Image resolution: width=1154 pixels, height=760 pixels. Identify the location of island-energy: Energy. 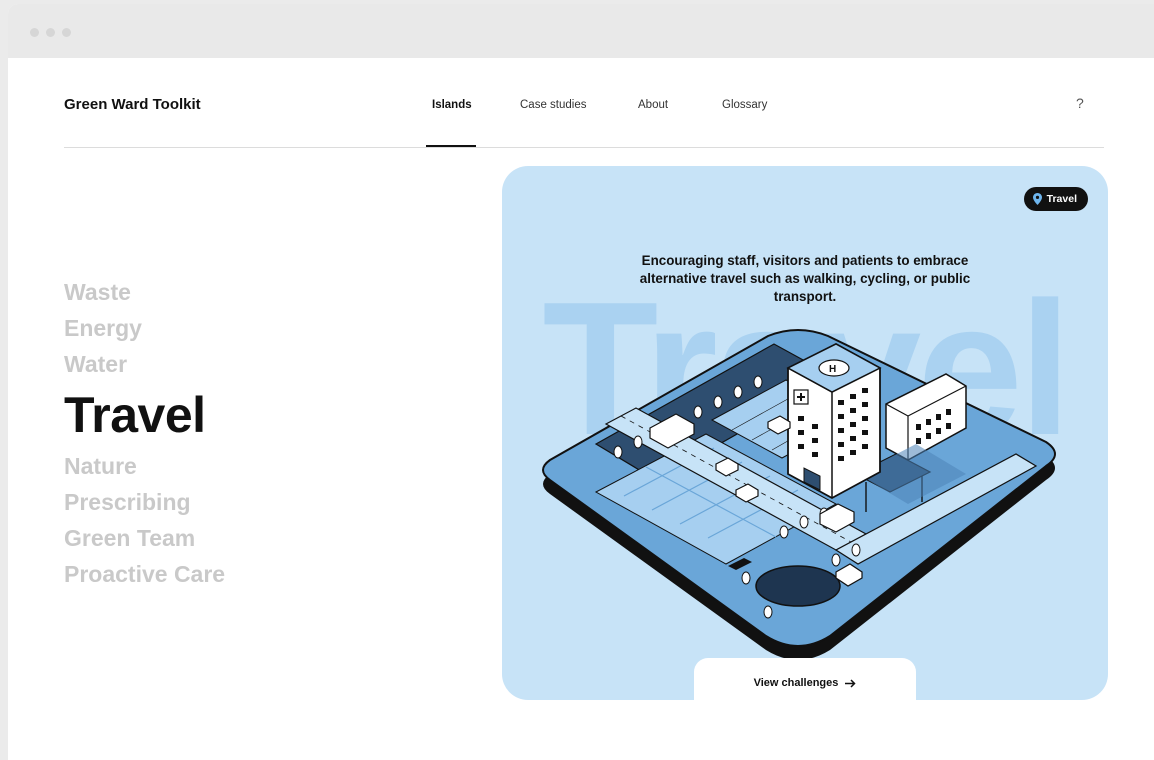
(144, 328).